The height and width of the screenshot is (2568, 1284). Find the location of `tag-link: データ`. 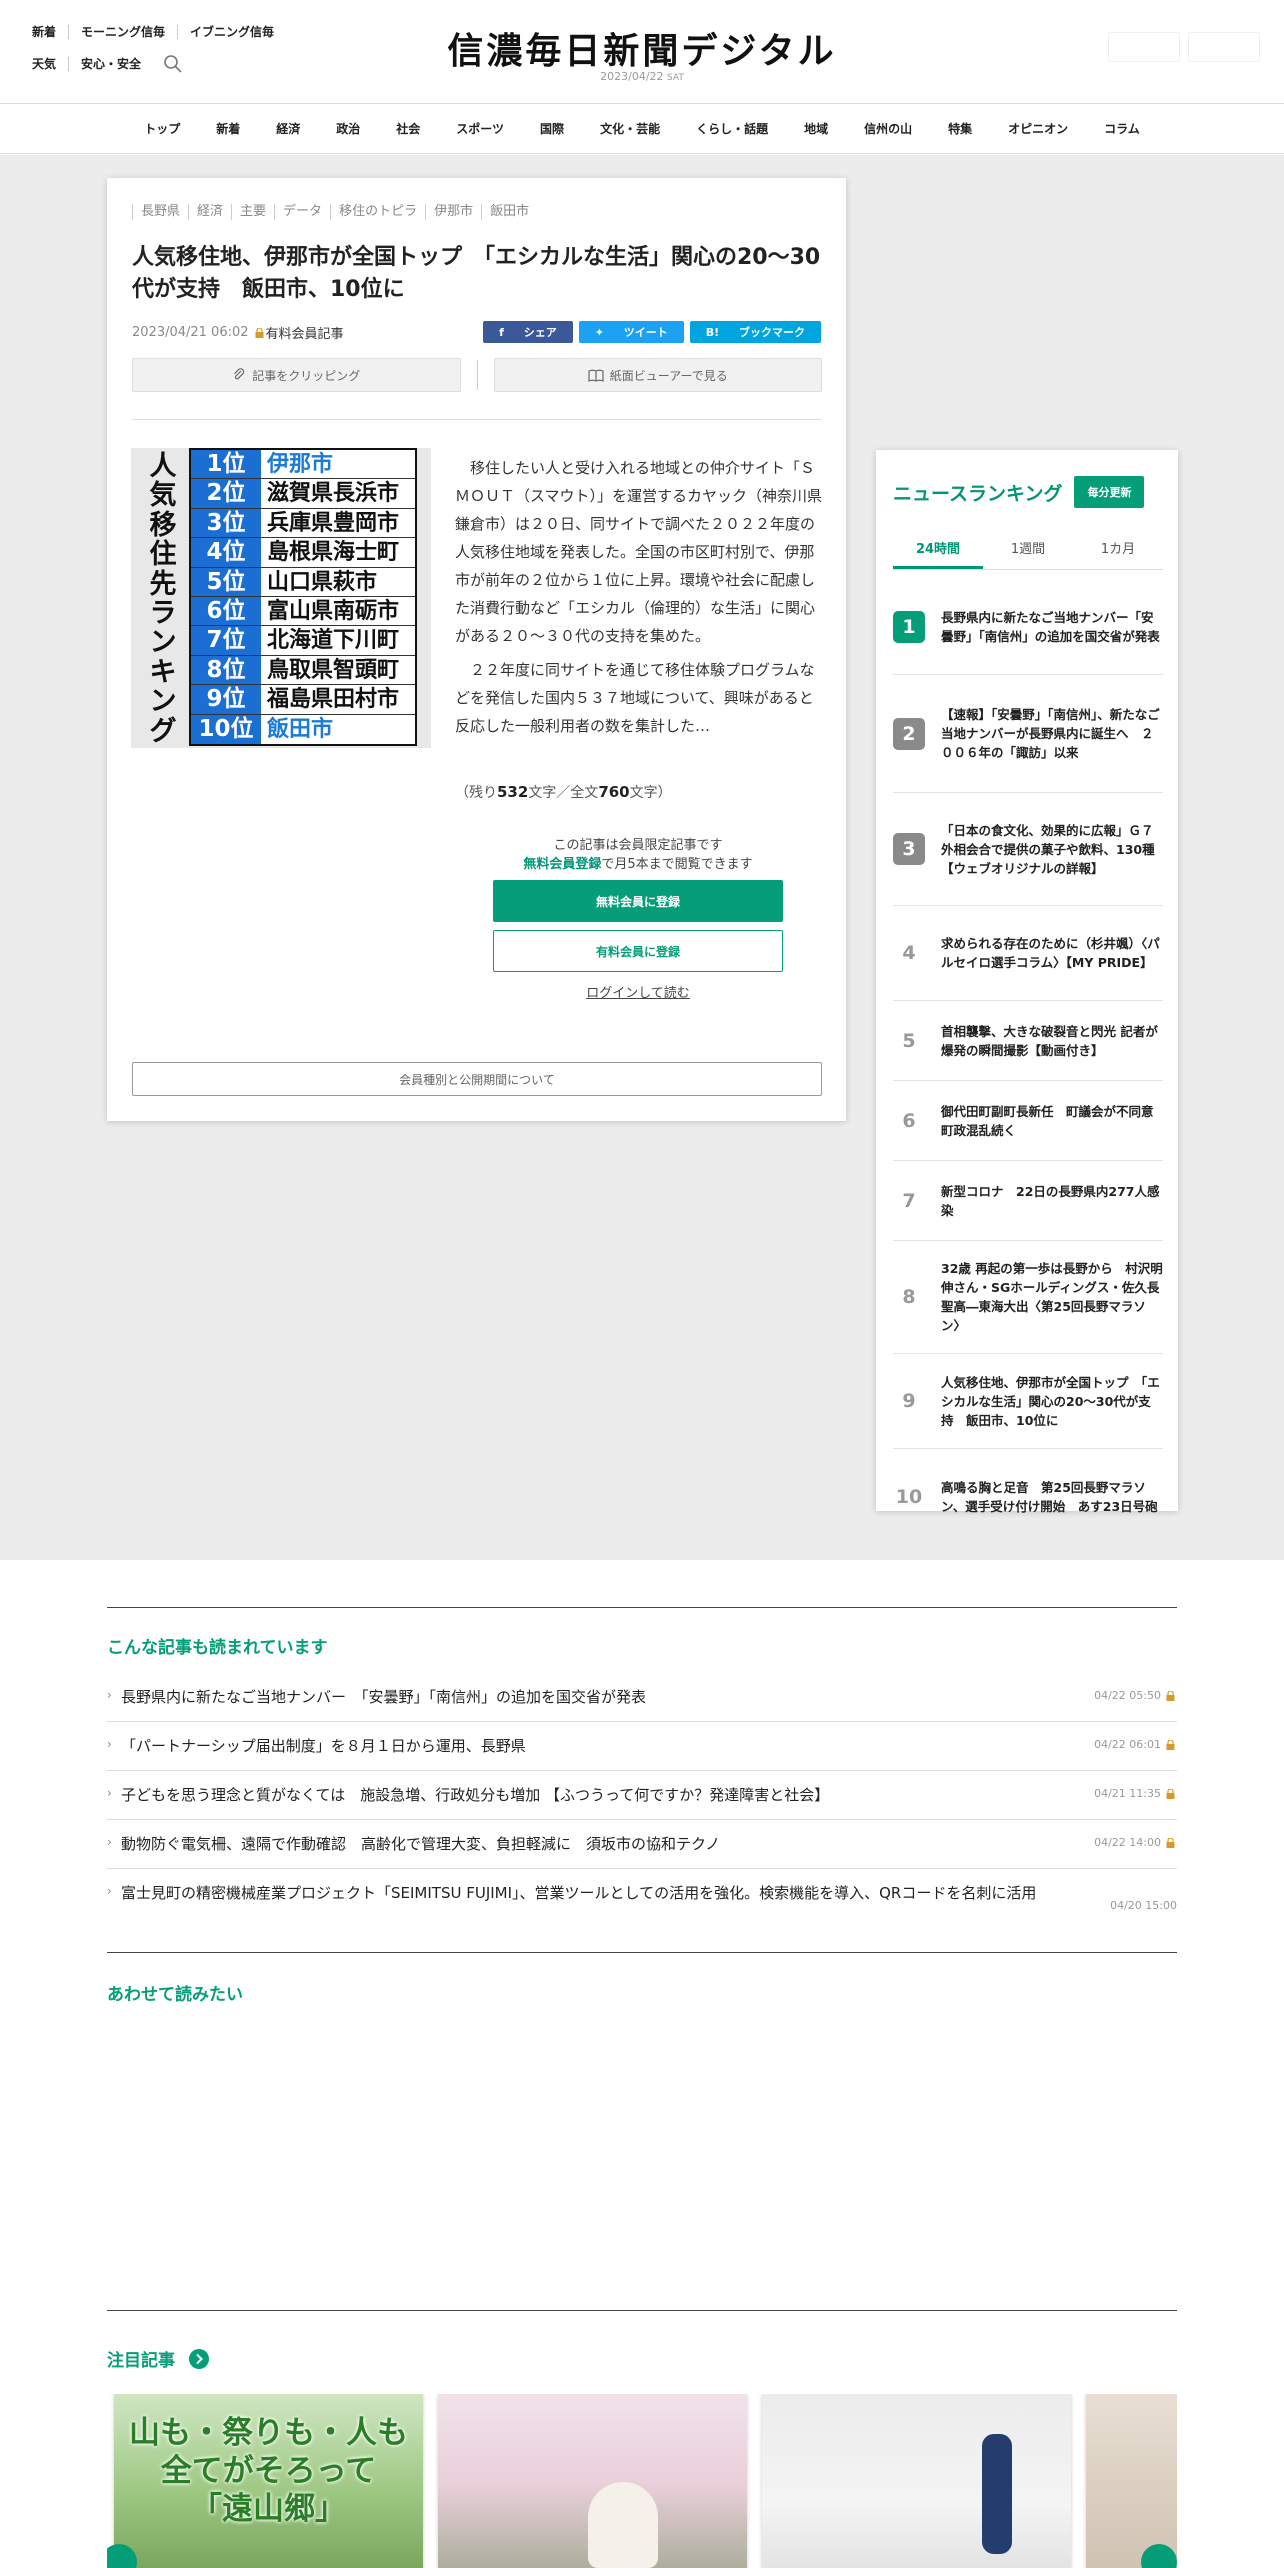

tag-link: データ is located at coordinates (302, 212).